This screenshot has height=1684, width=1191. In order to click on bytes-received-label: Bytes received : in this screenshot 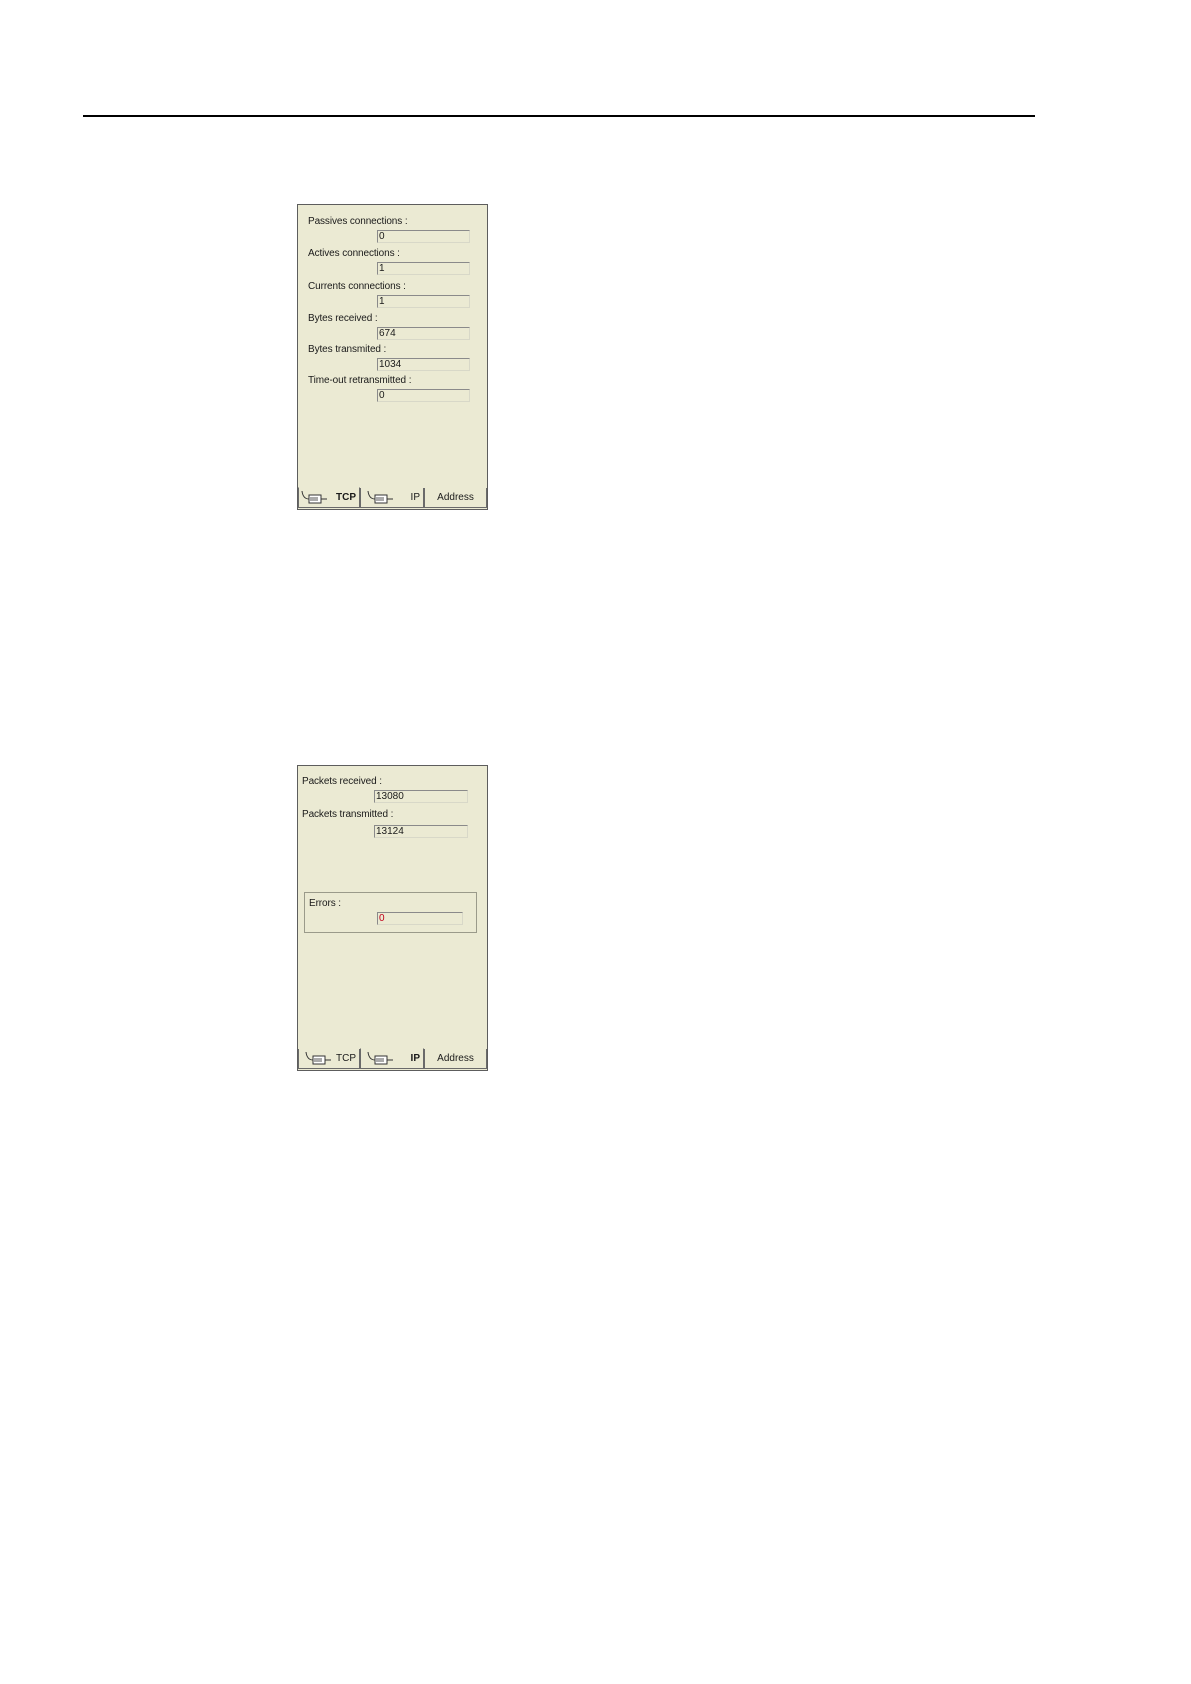, I will do `click(343, 318)`.